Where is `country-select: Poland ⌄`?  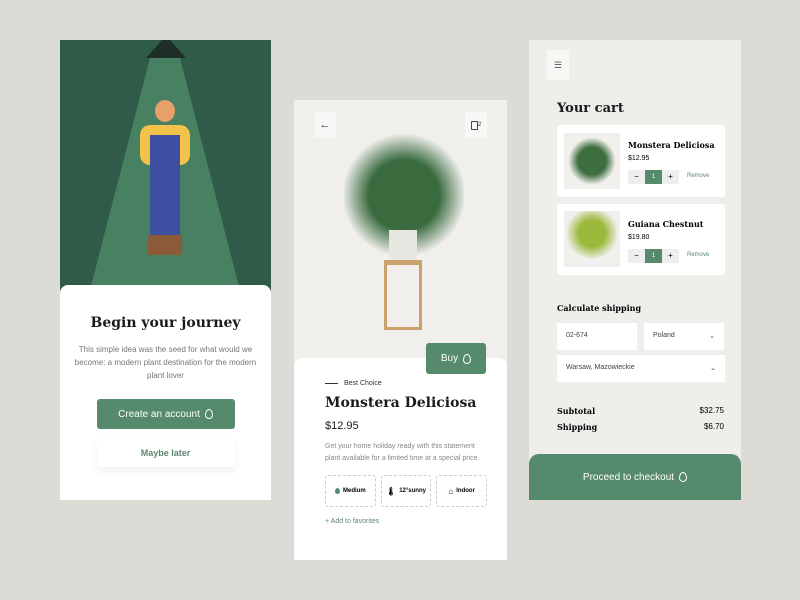 country-select: Poland ⌄ is located at coordinates (684, 336).